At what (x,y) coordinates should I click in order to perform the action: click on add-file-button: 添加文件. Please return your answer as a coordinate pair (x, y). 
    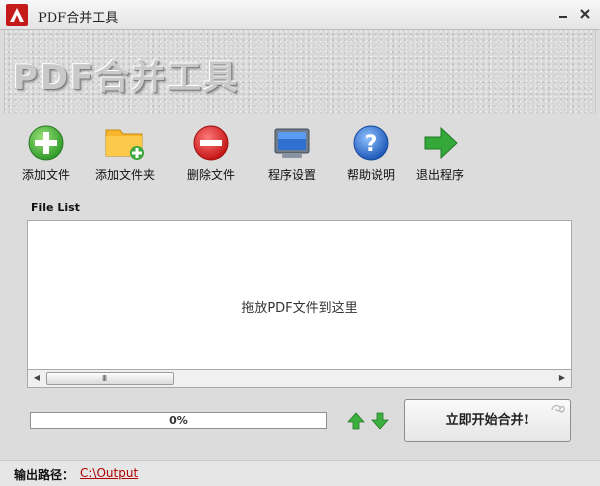
    Looking at the image, I should click on (46, 158).